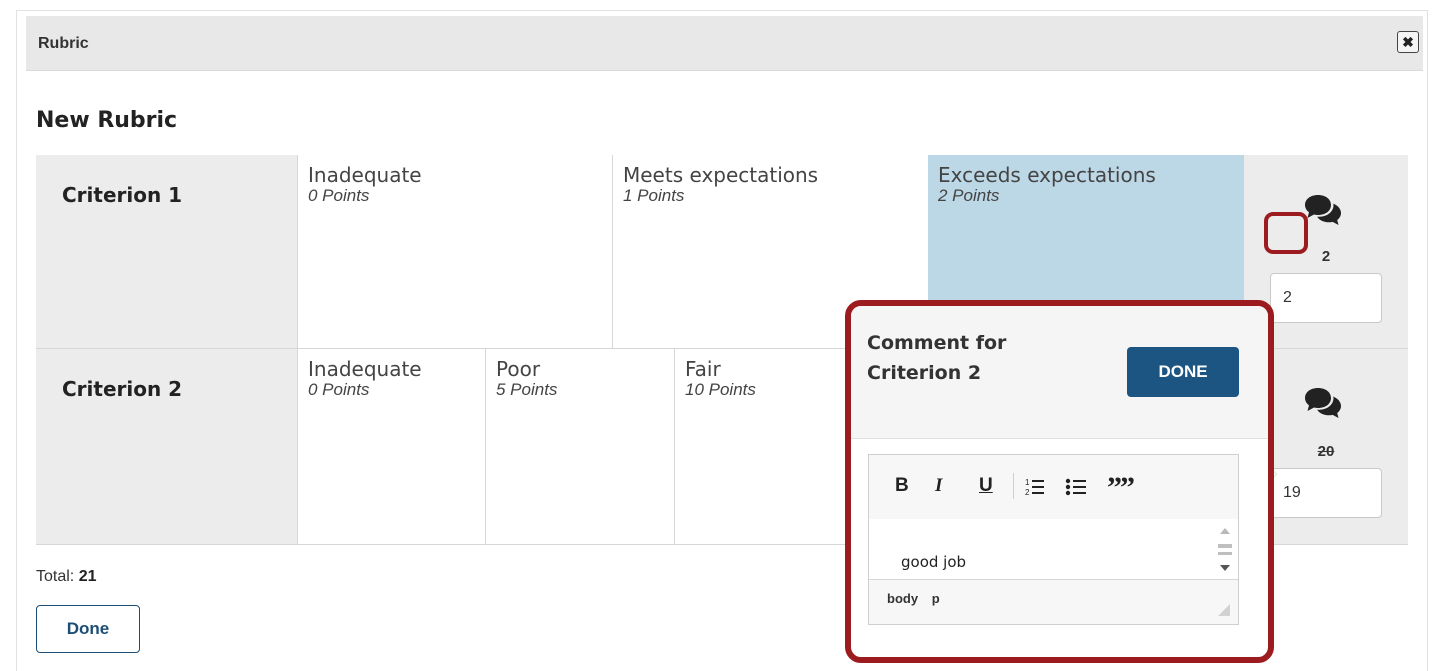 The image size is (1437, 671). I want to click on done-button: Done, so click(88, 629).